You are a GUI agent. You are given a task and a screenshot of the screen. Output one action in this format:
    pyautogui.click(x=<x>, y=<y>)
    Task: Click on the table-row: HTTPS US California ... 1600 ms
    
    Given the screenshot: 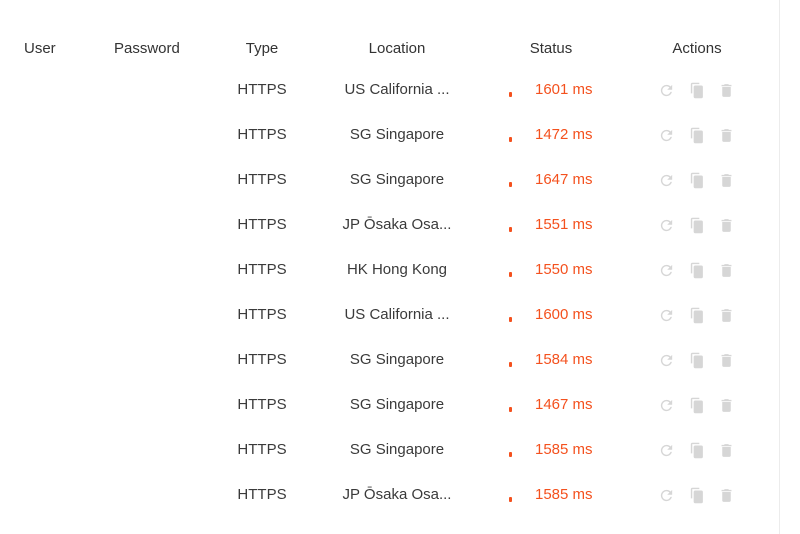 What is the action you would take?
    pyautogui.click(x=389, y=314)
    